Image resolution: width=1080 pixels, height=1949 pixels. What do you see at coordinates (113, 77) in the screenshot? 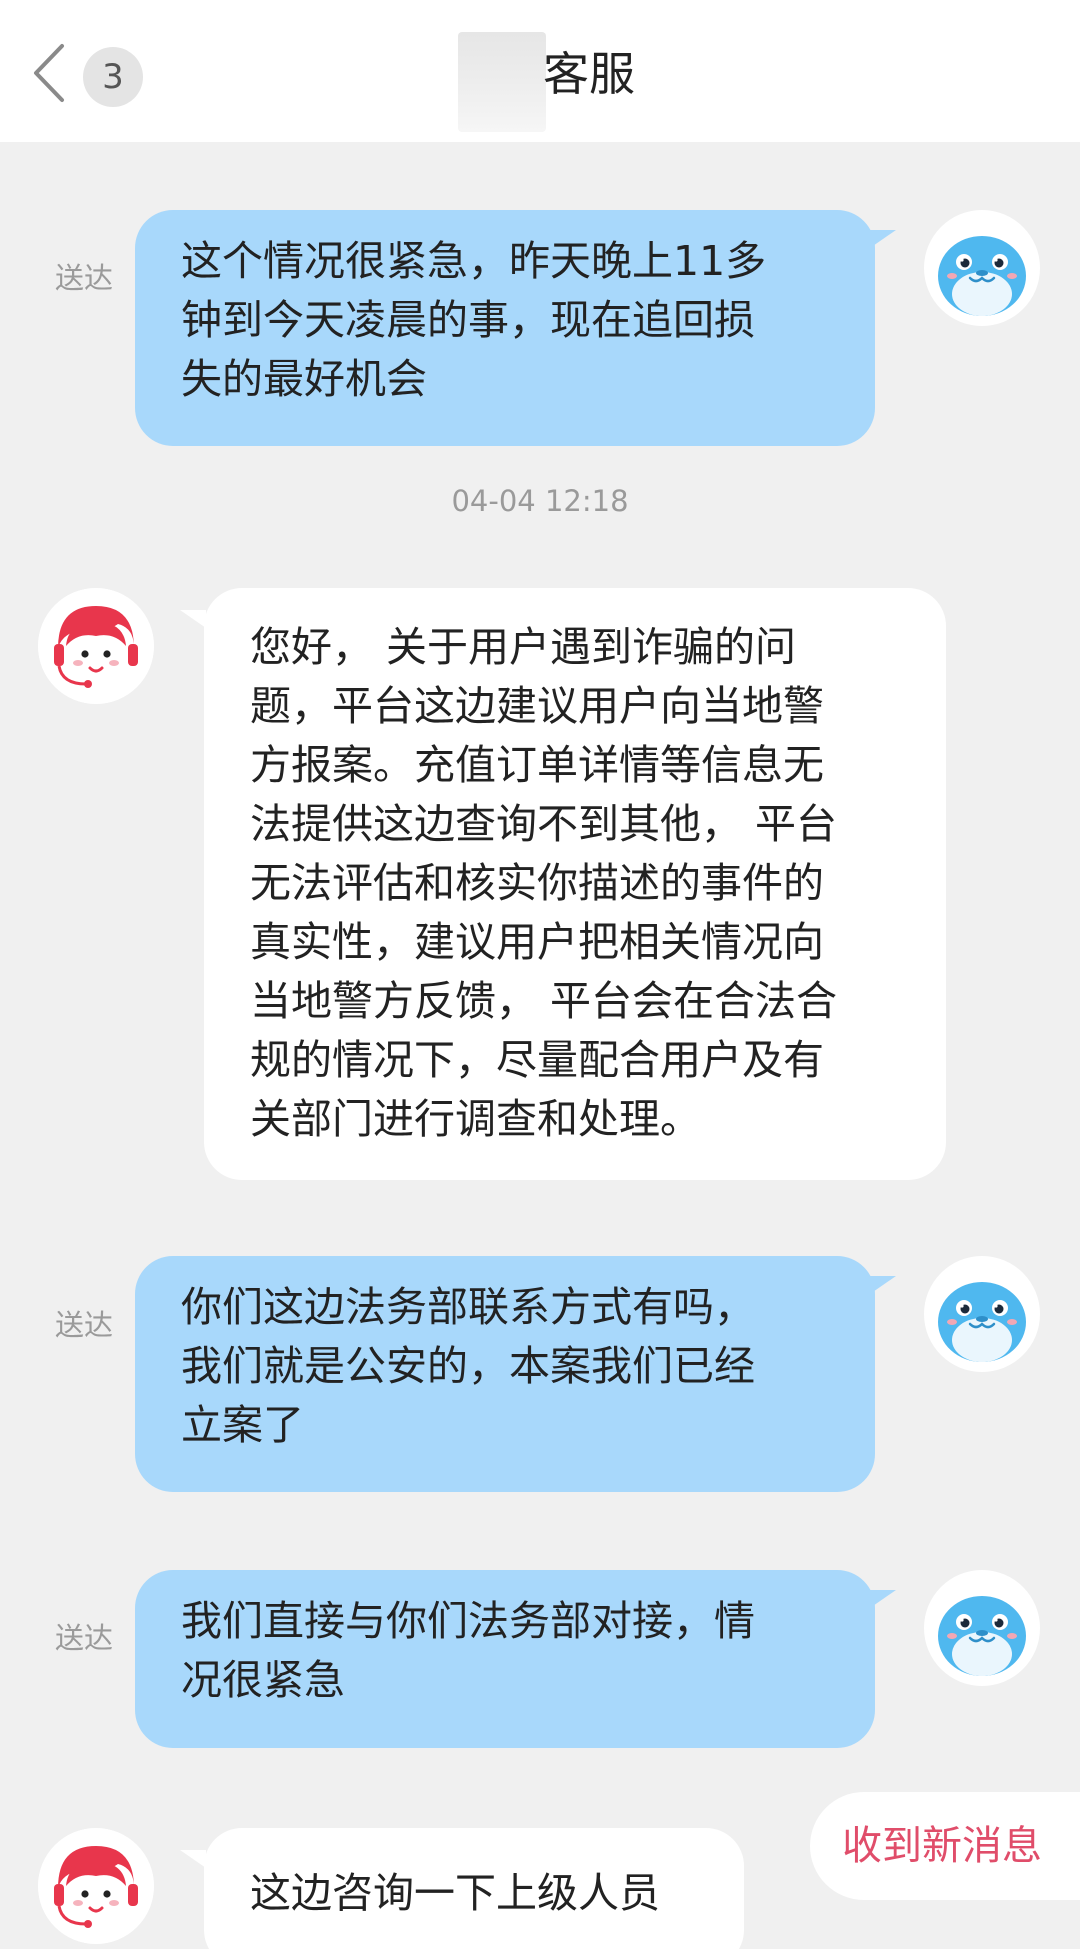
I see `unread-count-badge: 3` at bounding box center [113, 77].